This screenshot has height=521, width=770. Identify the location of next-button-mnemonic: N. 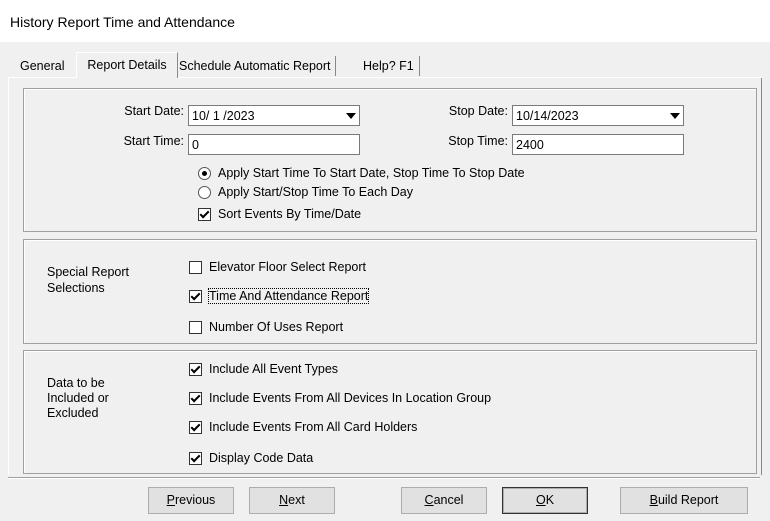
(284, 500).